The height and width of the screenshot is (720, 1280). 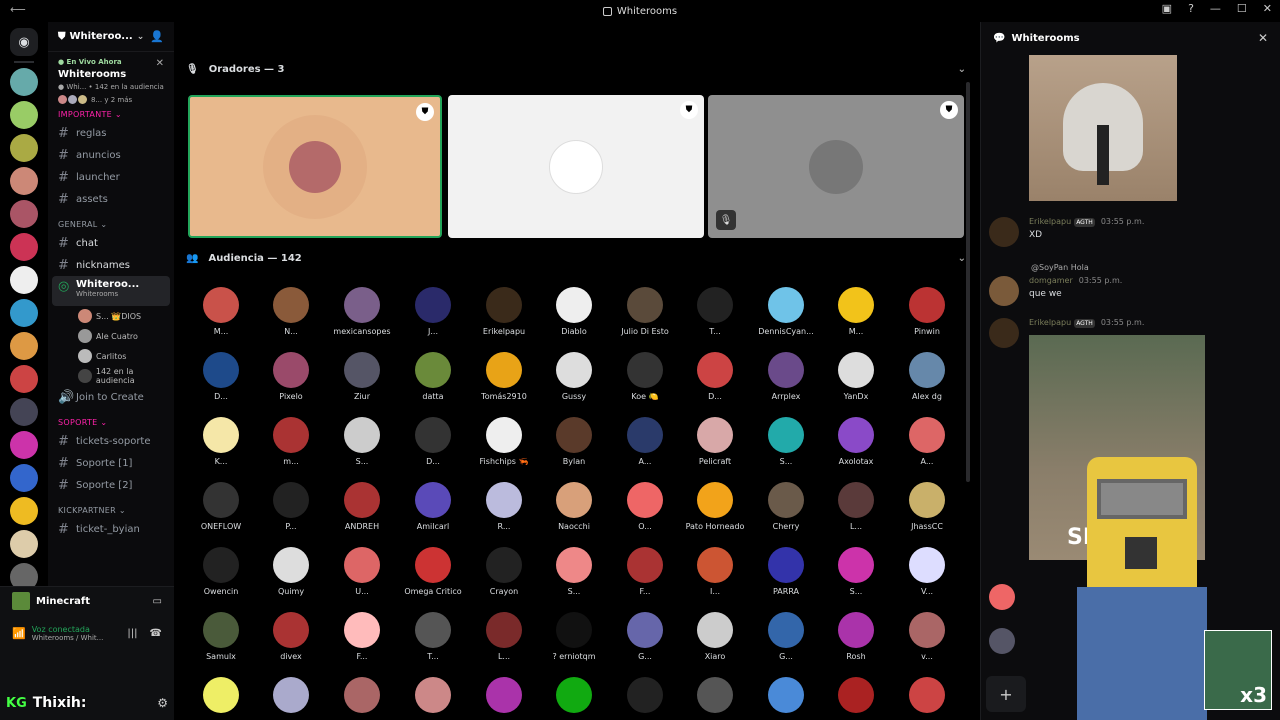 I want to click on audience-member: datta, so click(x=433, y=376).